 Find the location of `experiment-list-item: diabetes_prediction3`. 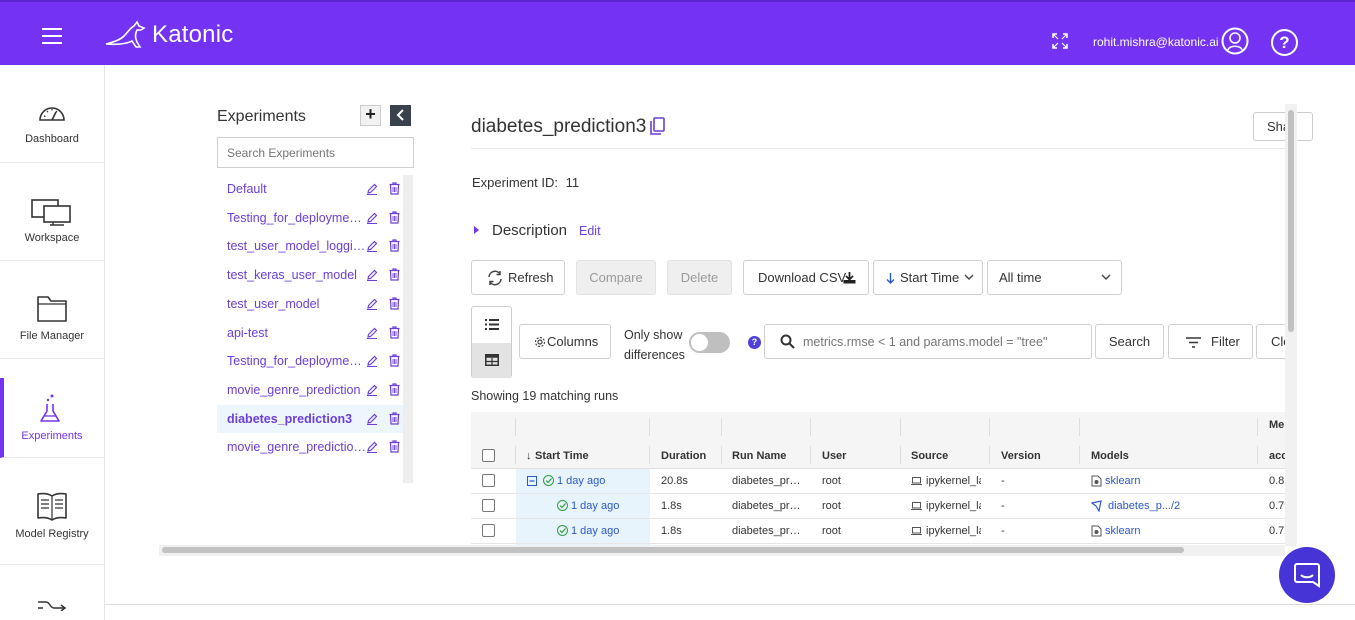

experiment-list-item: diabetes_prediction3 is located at coordinates (310, 418).